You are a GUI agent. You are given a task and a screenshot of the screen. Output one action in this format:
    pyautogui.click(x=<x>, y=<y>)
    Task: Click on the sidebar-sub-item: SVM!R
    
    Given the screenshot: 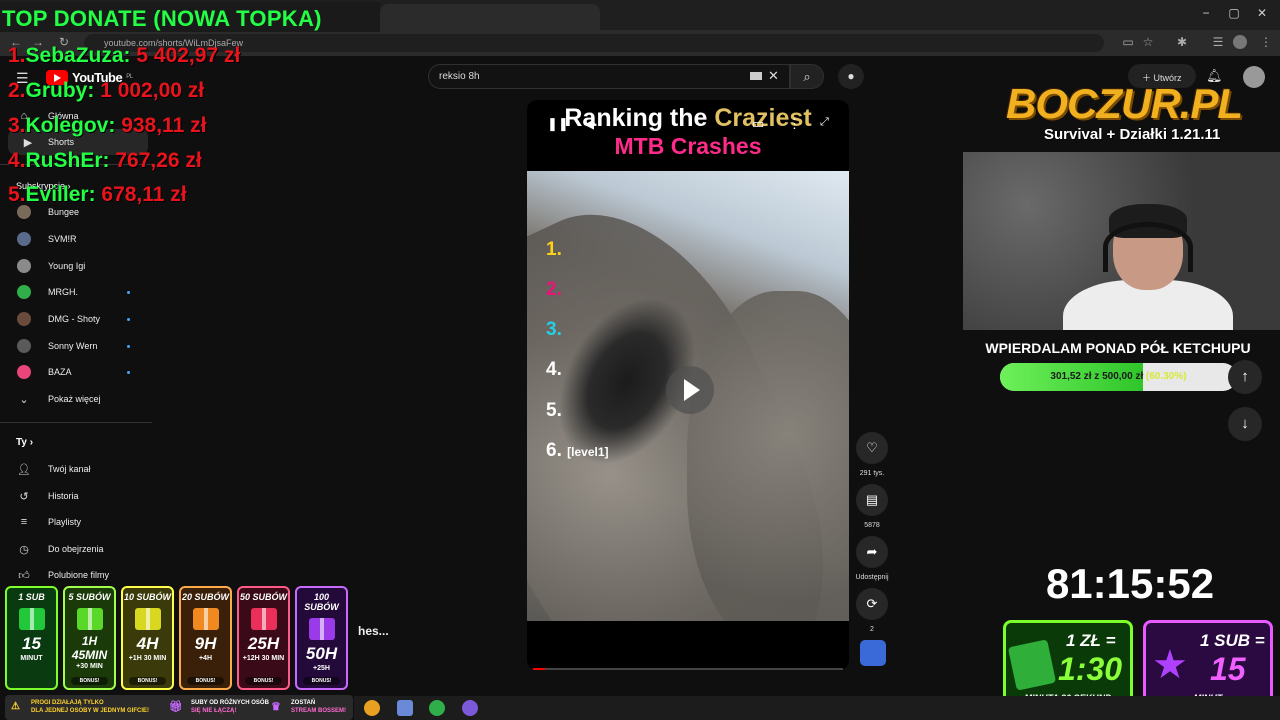 What is the action you would take?
    pyautogui.click(x=75, y=239)
    